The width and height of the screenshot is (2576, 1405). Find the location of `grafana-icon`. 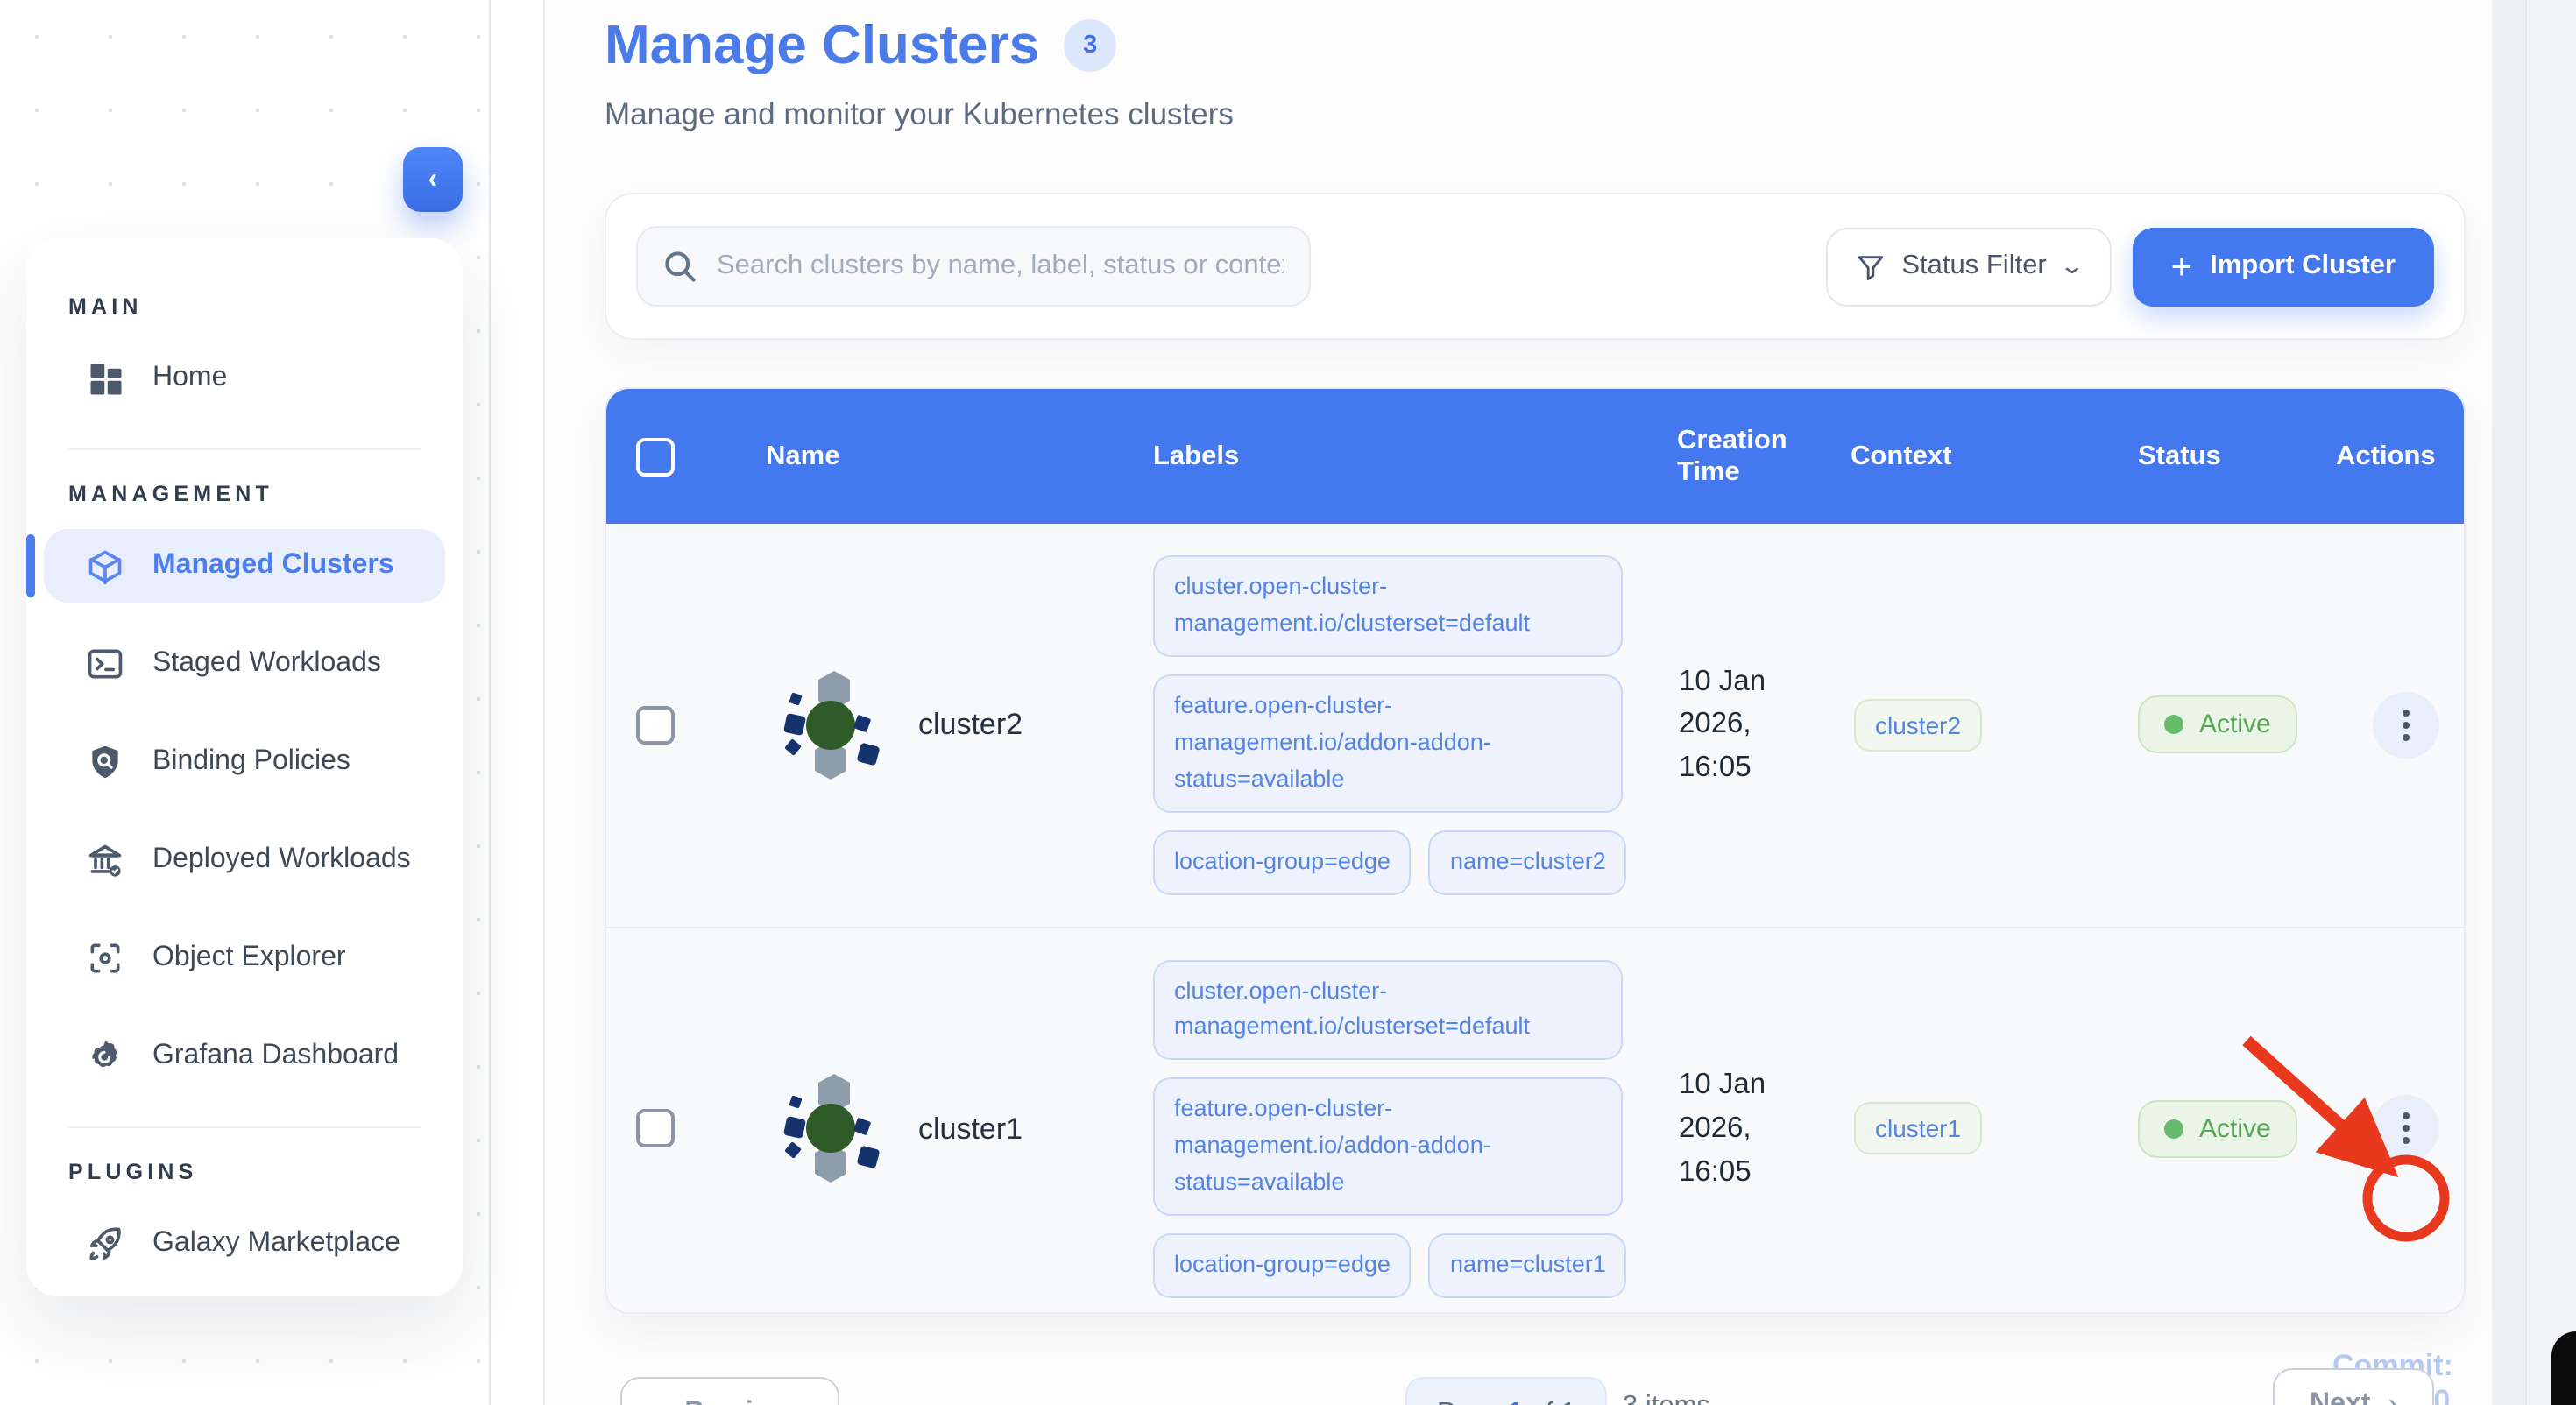

grafana-icon is located at coordinates (105, 1056).